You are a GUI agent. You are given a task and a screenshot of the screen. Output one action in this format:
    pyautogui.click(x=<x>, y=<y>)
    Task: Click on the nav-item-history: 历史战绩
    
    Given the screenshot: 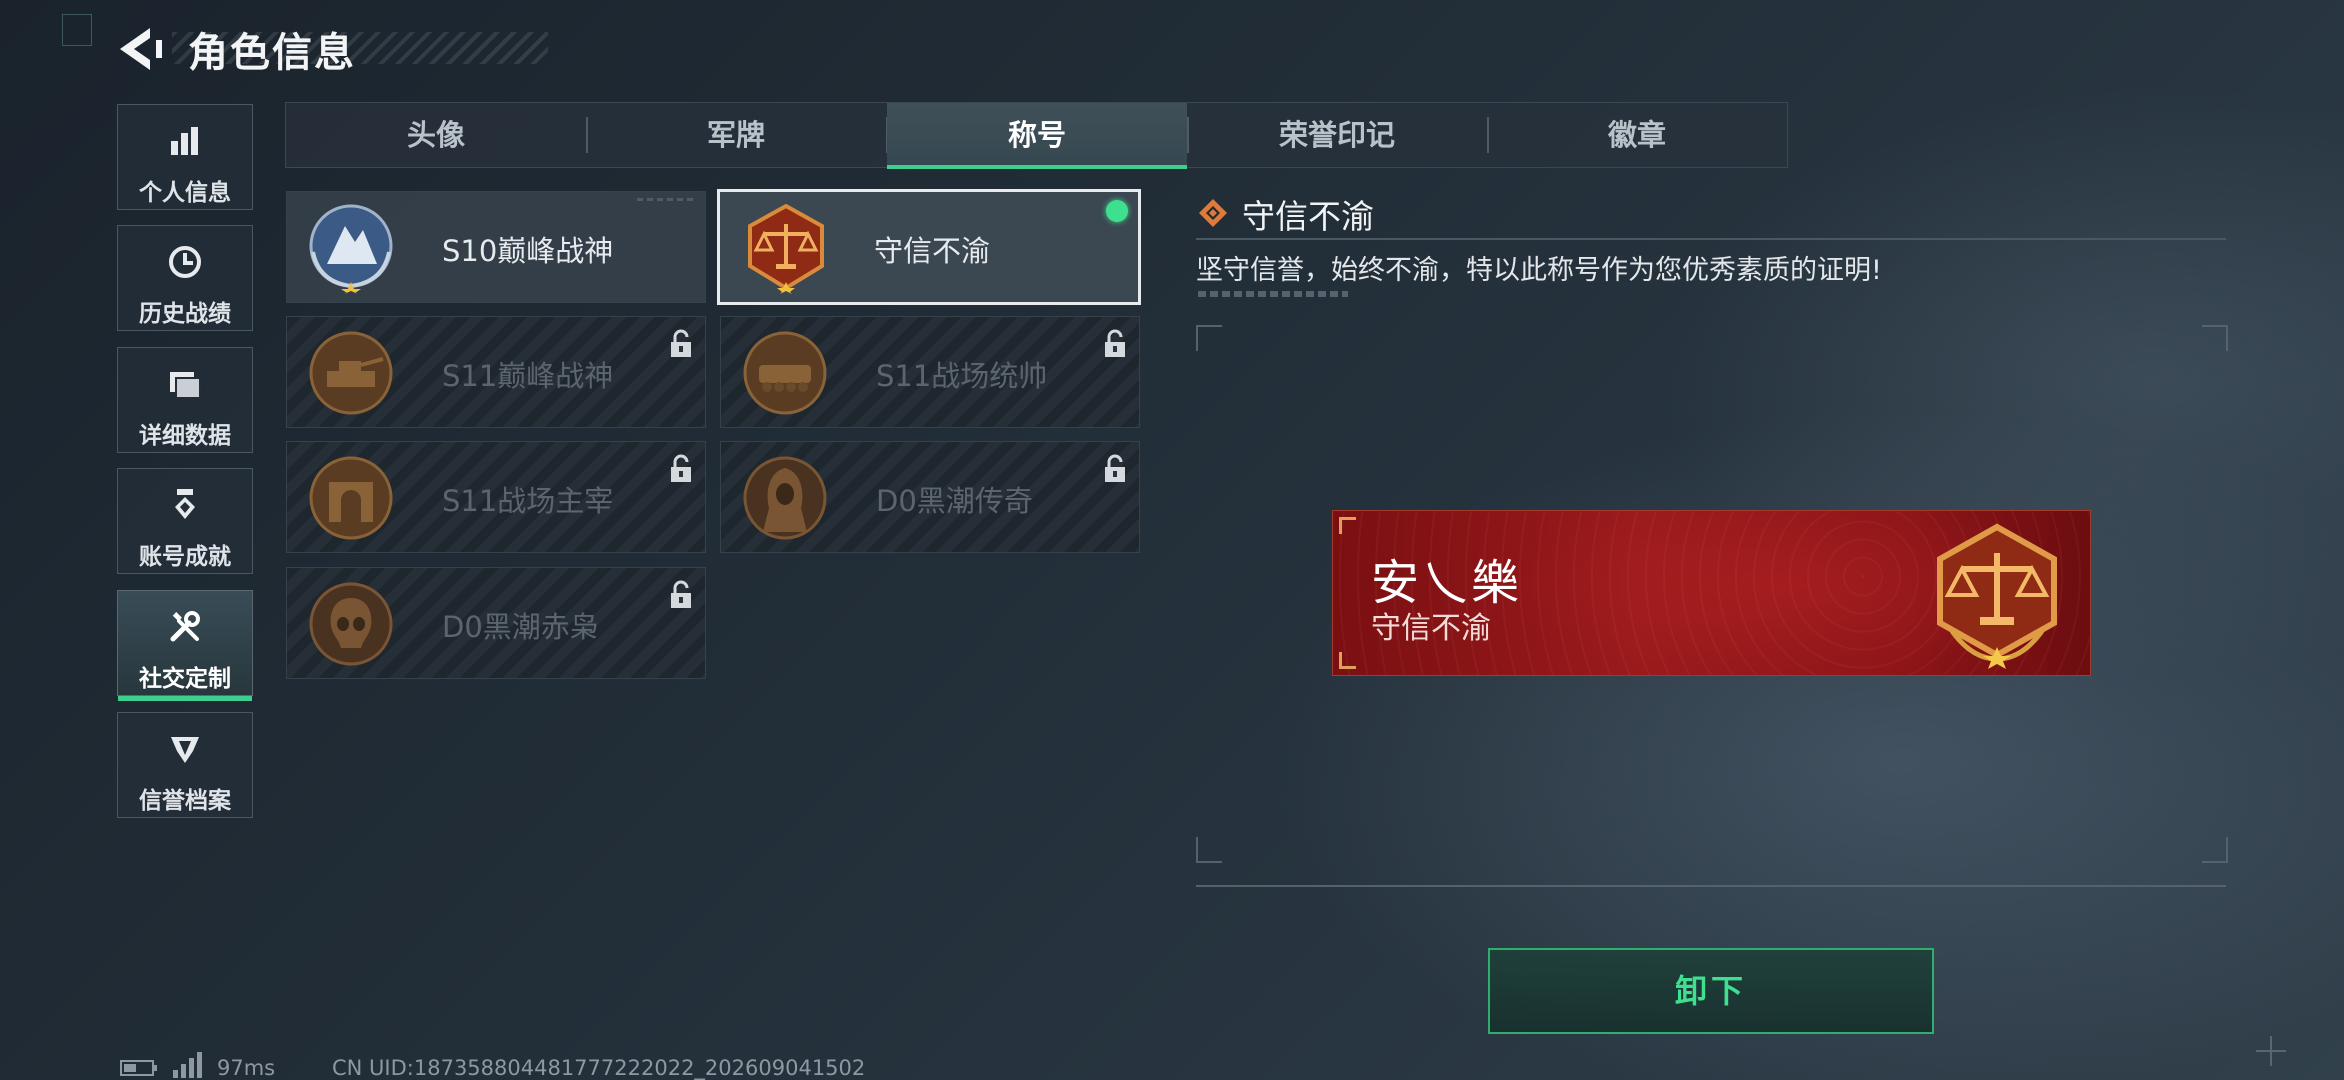 What is the action you would take?
    pyautogui.click(x=185, y=278)
    